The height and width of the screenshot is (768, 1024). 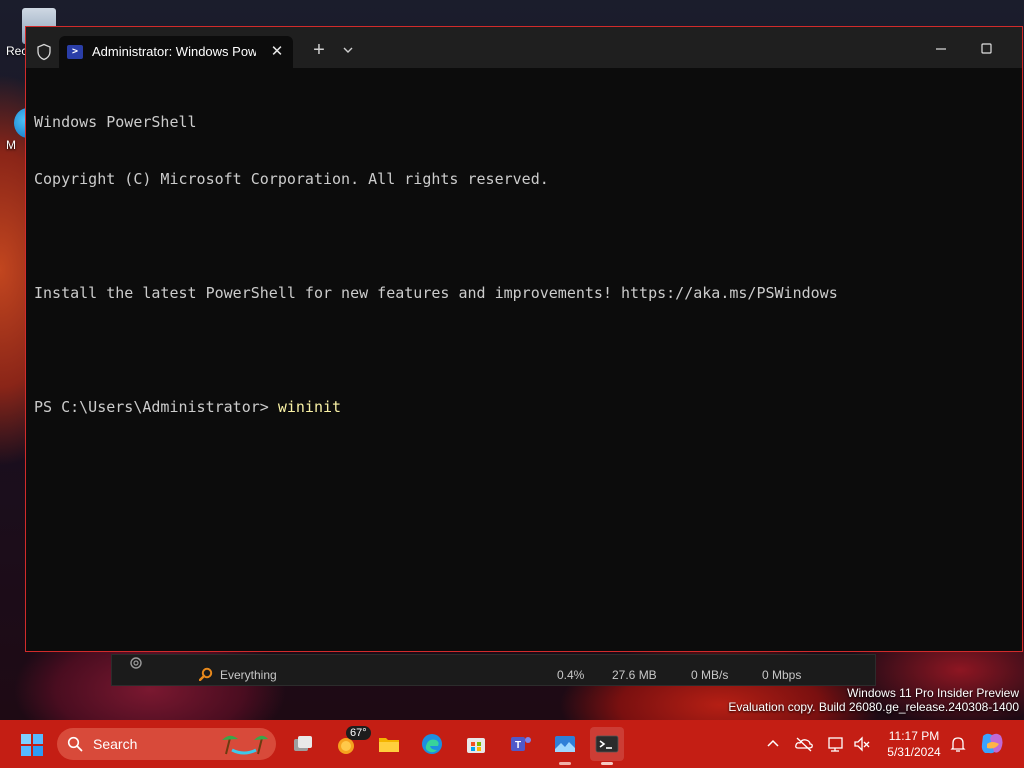 I want to click on microsoft-store-button, so click(x=476, y=744).